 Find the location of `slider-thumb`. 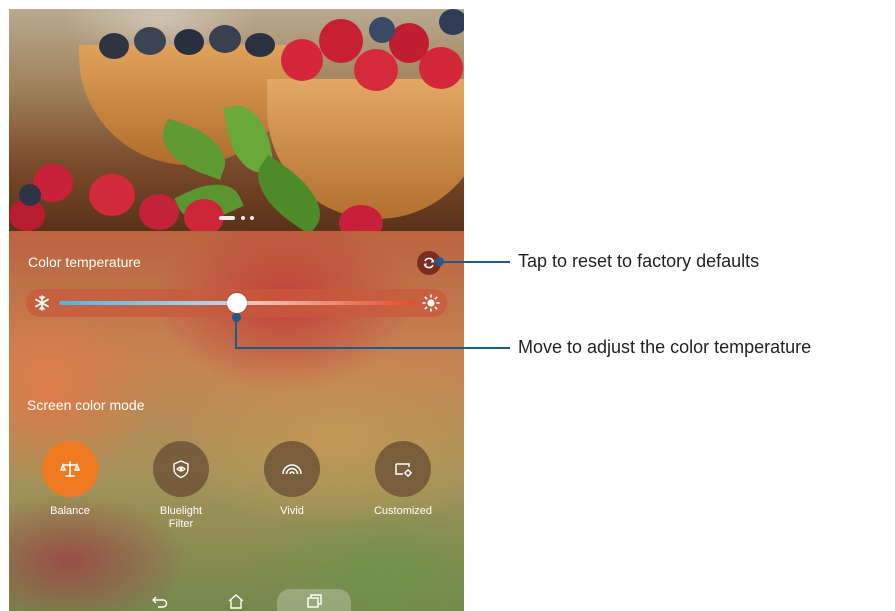

slider-thumb is located at coordinates (237, 303).